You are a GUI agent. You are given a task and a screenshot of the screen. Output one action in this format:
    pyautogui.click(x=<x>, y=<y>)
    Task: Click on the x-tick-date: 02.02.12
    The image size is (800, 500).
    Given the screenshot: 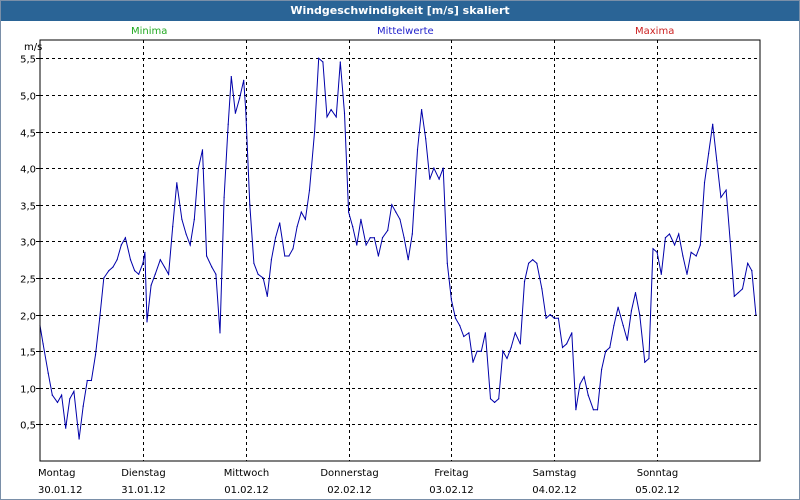 What is the action you would take?
    pyautogui.click(x=349, y=490)
    